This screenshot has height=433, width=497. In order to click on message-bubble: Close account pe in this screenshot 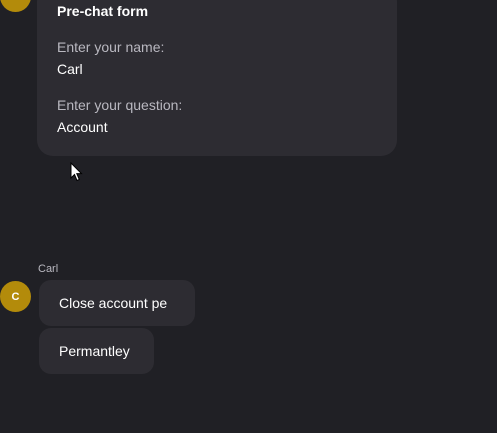, I will do `click(117, 303)`.